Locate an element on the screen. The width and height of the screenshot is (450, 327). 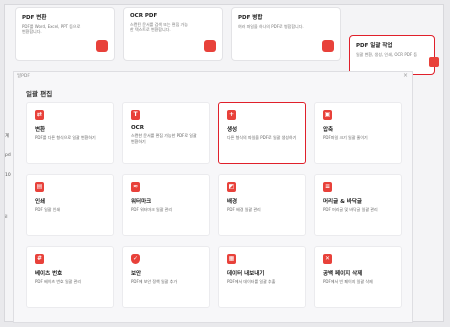
bates-icon: # is located at coordinates (39, 259).